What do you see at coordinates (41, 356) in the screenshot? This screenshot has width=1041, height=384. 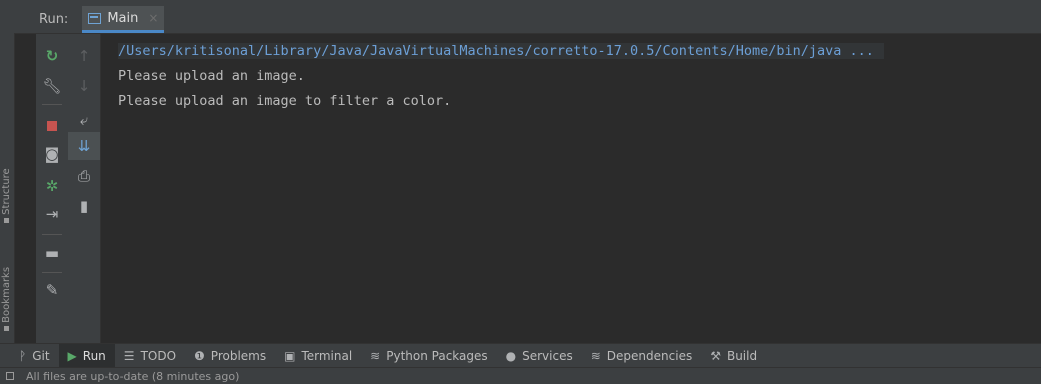 I see `tab-label: Git` at bounding box center [41, 356].